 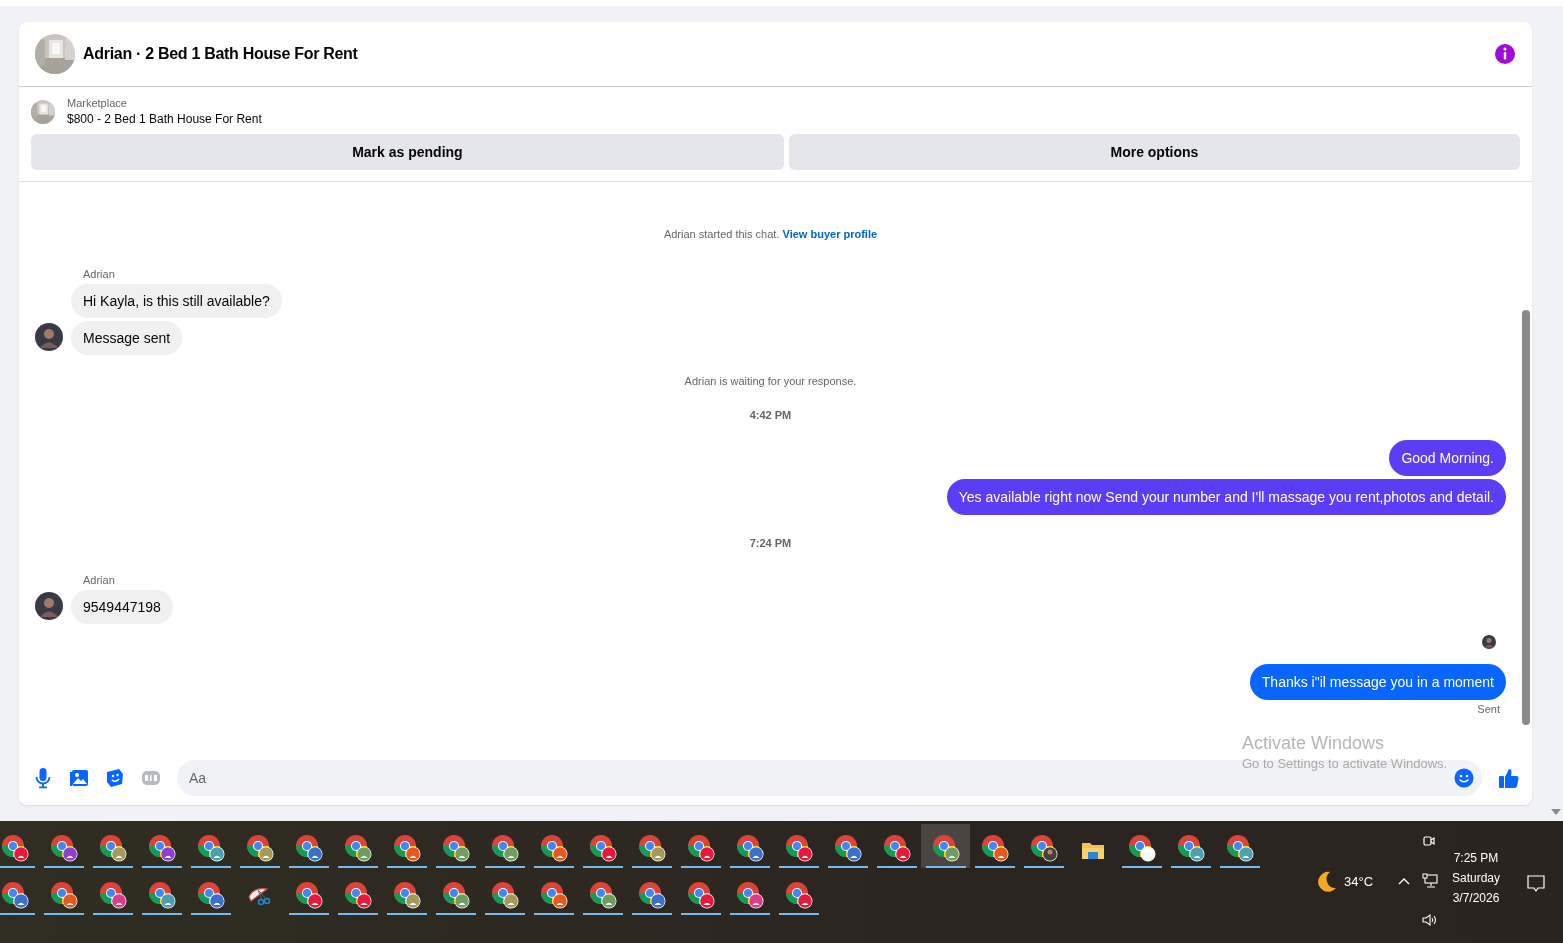 I want to click on photo-icon, so click(x=79, y=777).